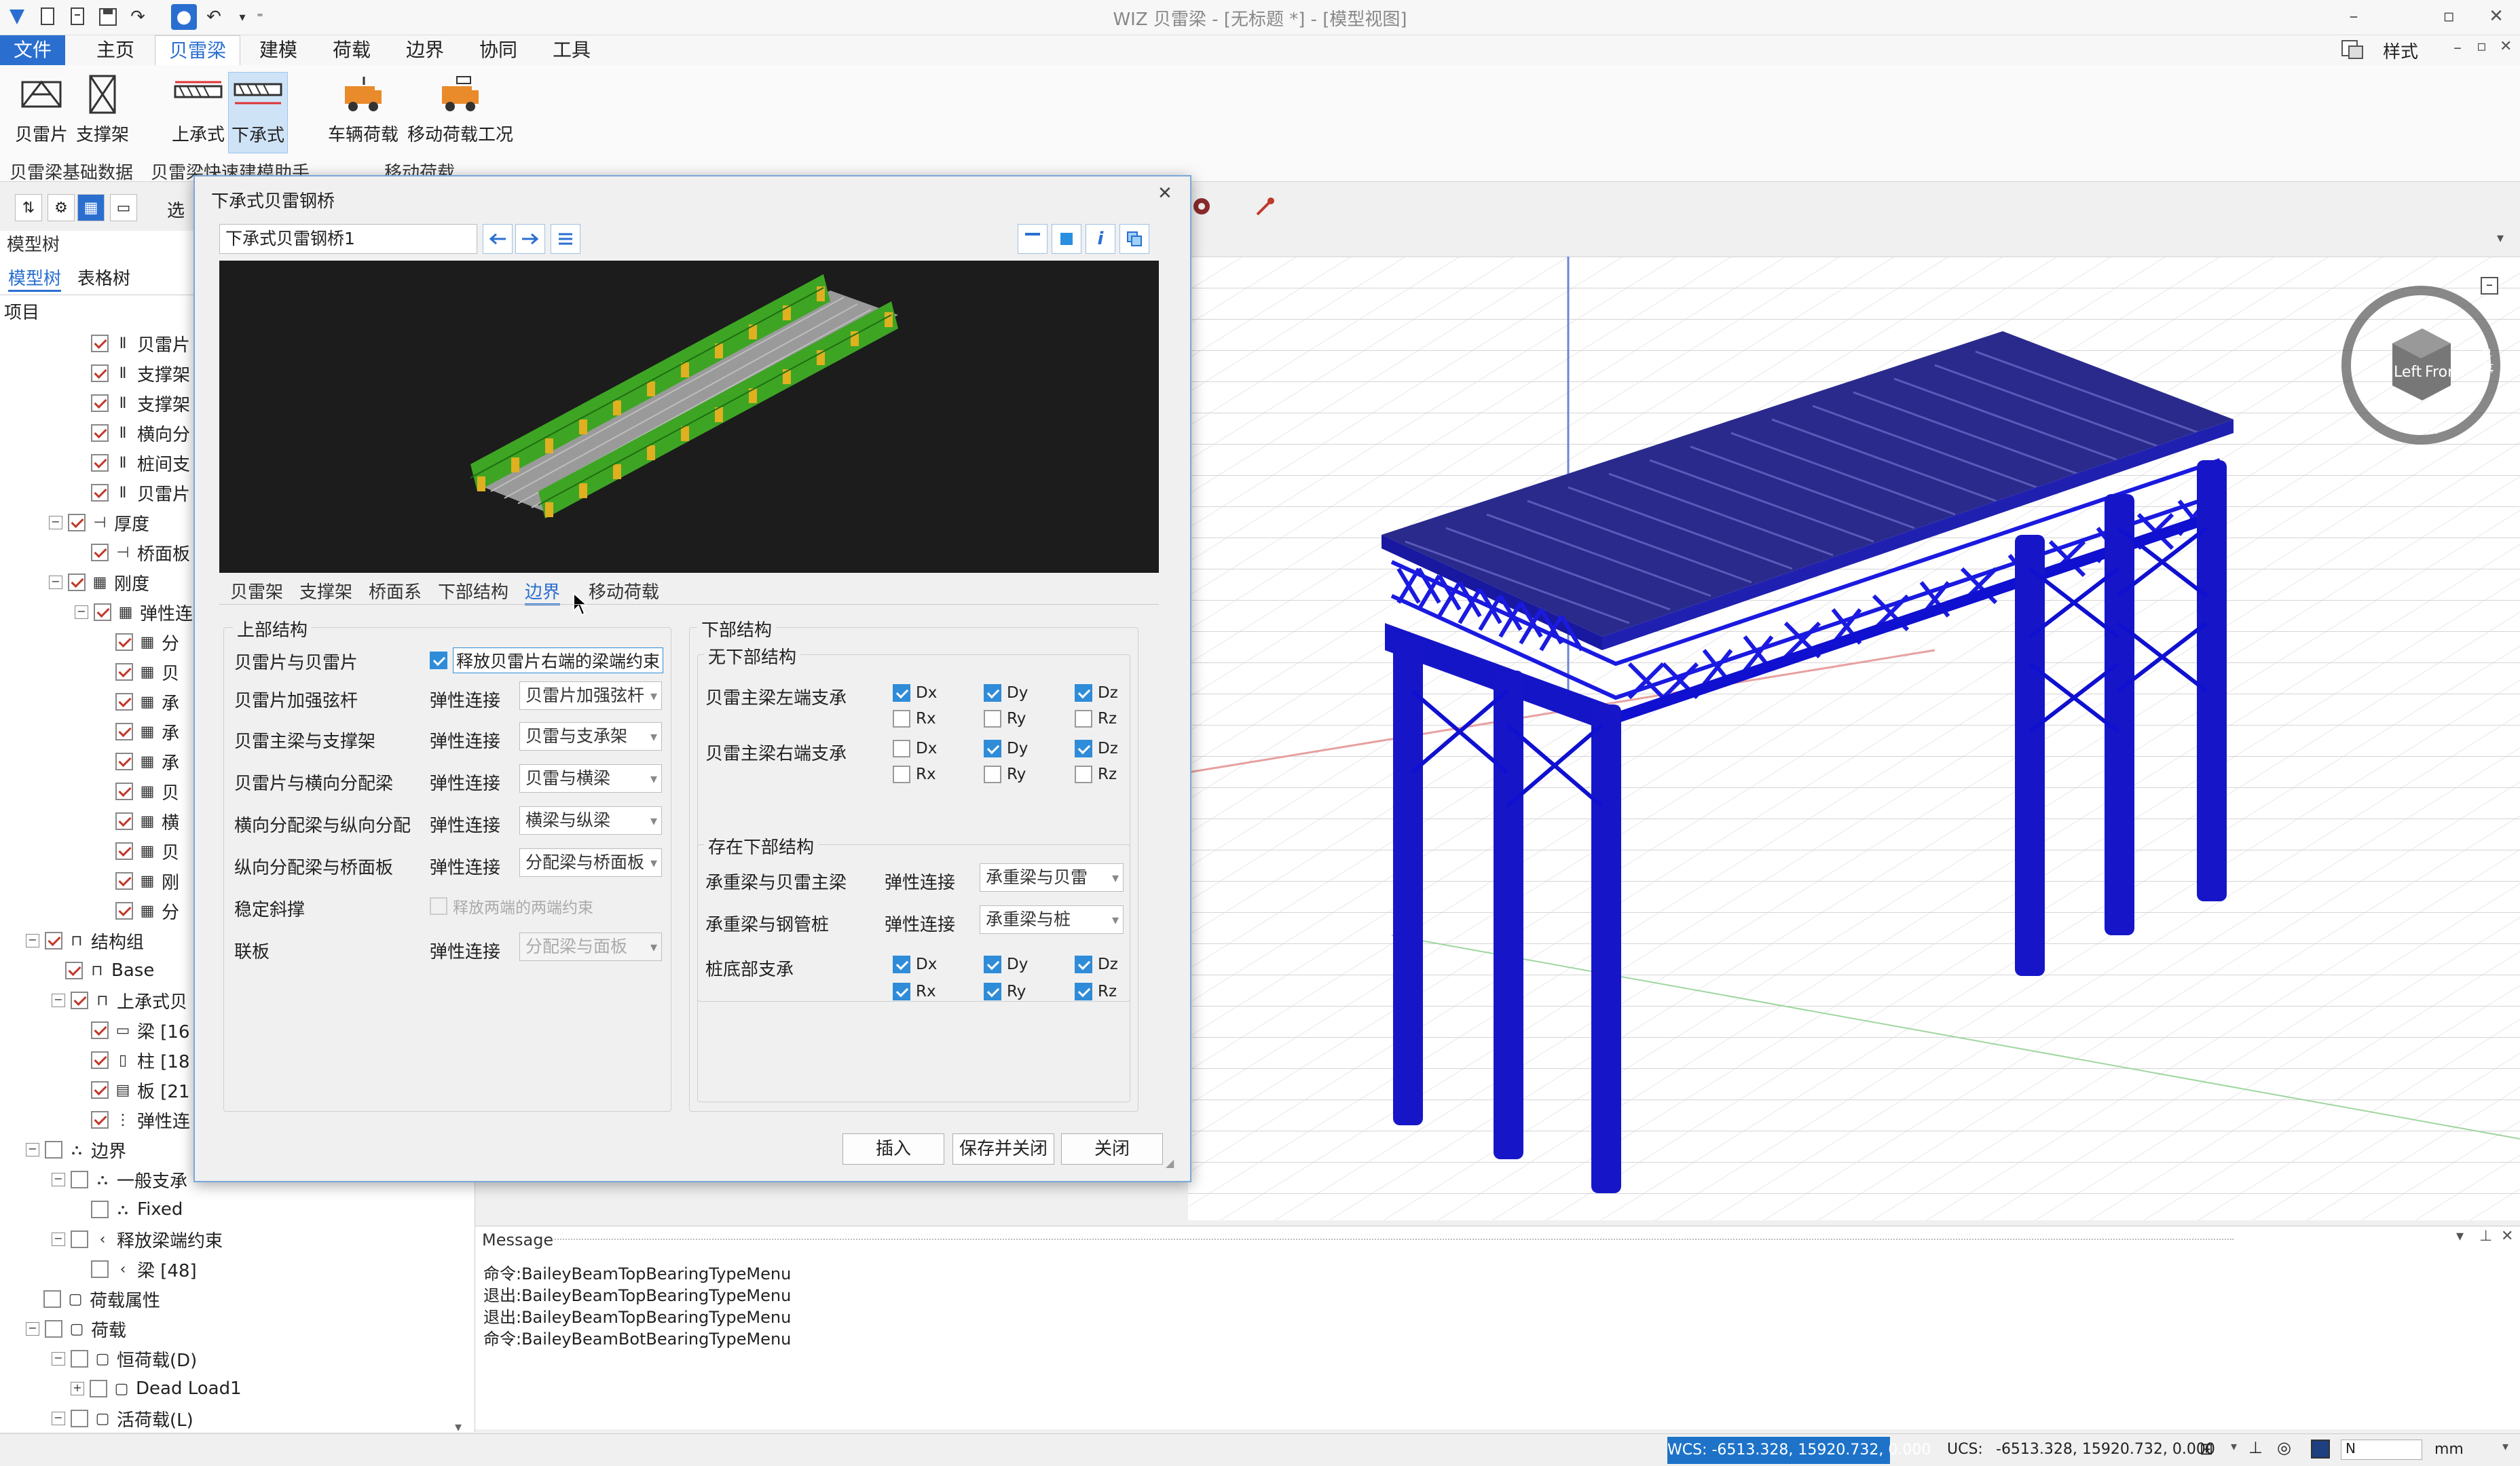 The image size is (2520, 1466). I want to click on tree-item: − ⛬ 一般支承, so click(119, 1179).